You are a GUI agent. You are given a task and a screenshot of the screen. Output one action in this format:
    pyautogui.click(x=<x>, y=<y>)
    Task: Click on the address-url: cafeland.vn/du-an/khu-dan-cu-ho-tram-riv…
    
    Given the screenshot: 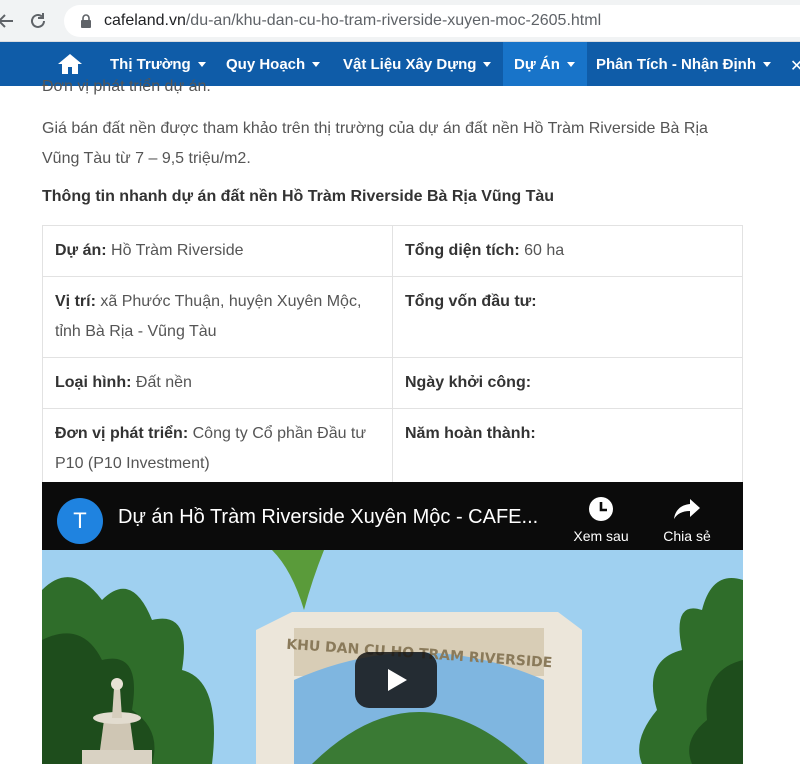 What is the action you would take?
    pyautogui.click(x=352, y=21)
    